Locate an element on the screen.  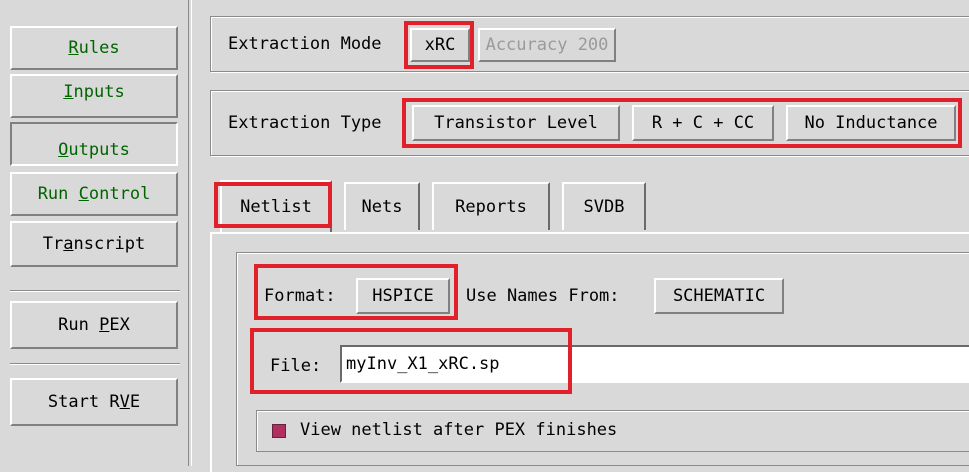
transcript-button: Transcript is located at coordinates (94, 244).